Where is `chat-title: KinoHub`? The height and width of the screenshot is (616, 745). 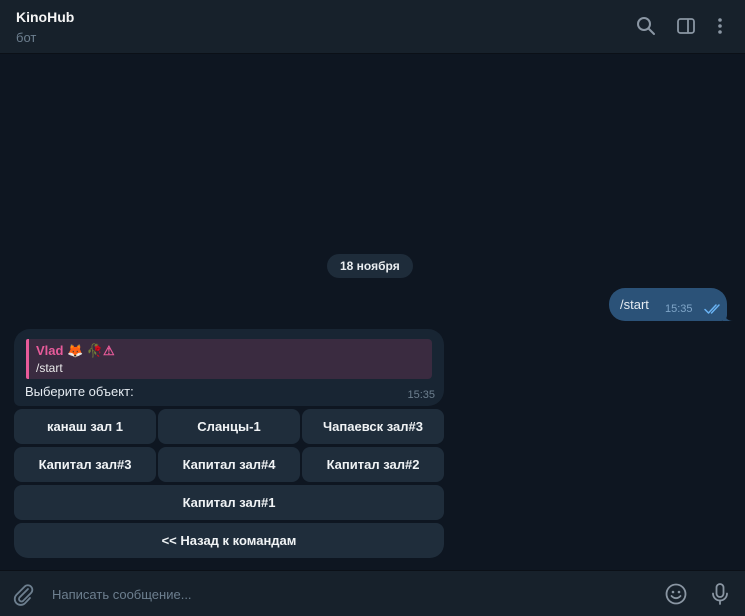 chat-title: KinoHub is located at coordinates (45, 17).